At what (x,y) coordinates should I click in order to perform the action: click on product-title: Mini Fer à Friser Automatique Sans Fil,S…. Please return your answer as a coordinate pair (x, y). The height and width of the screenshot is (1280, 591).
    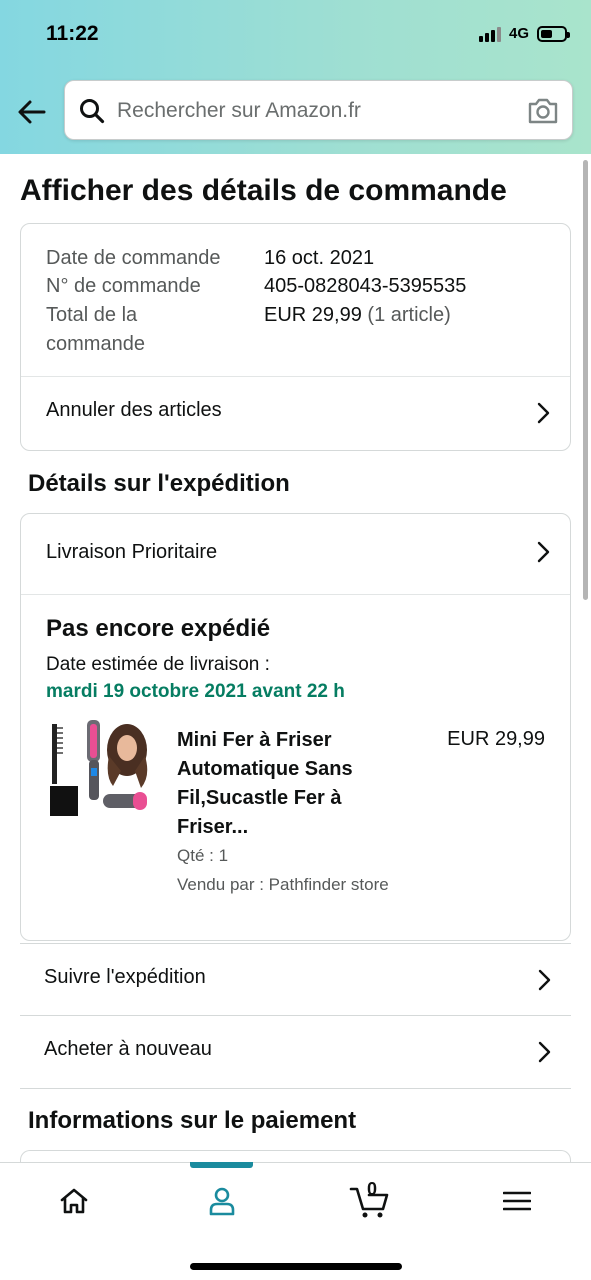
    Looking at the image, I should click on (287, 784).